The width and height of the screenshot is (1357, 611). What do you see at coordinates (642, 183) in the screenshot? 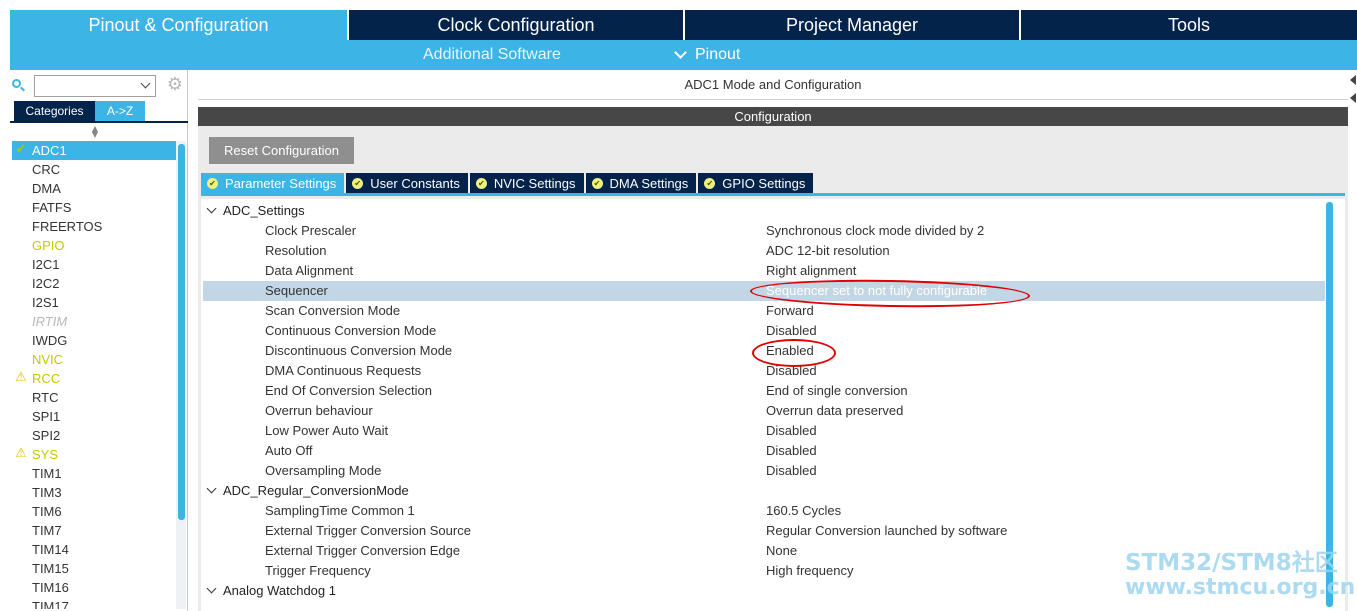
I see `tab-dma-settings: ✔ DMA Settings` at bounding box center [642, 183].